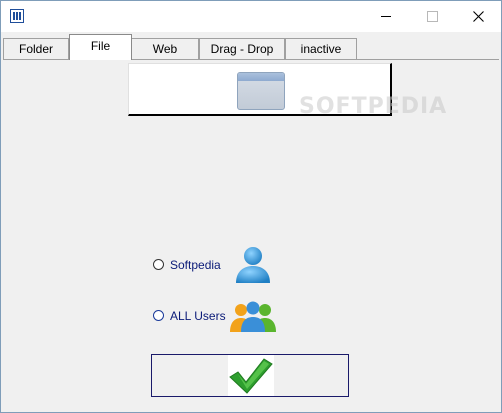  I want to click on tab-drag-drop: Drag - Drop, so click(242, 48).